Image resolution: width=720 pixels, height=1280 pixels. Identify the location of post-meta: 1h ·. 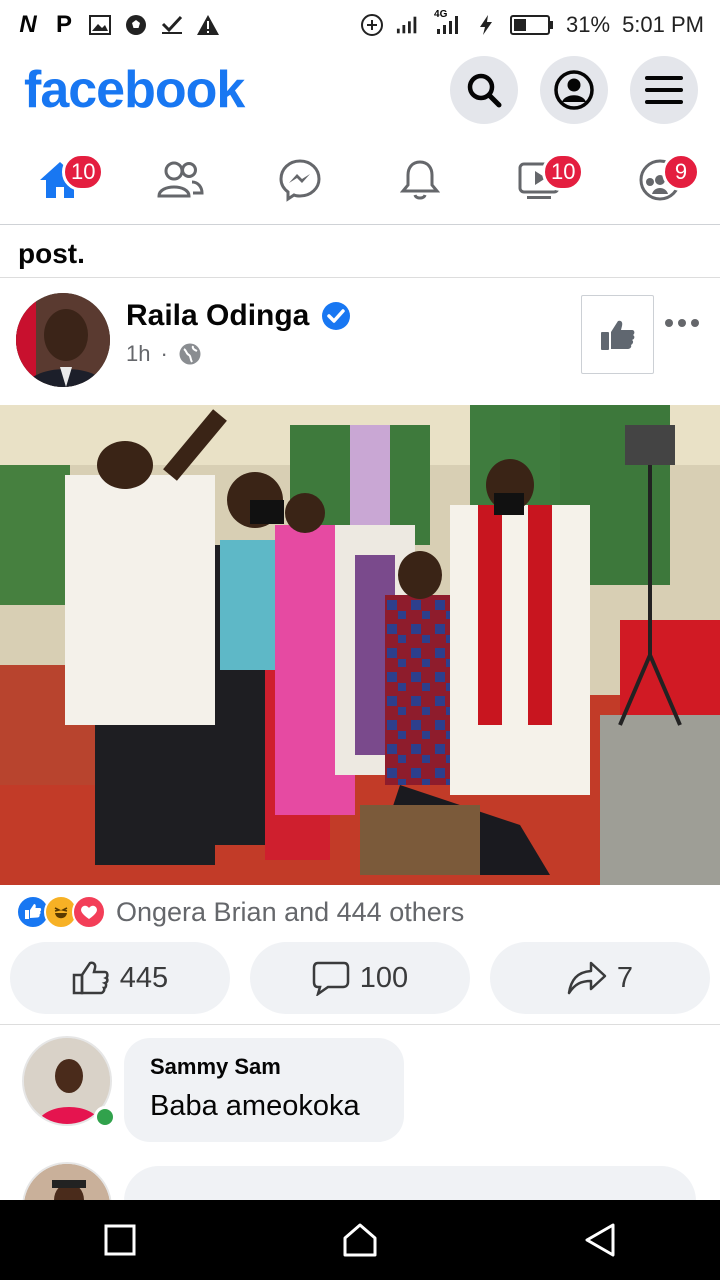
(164, 354).